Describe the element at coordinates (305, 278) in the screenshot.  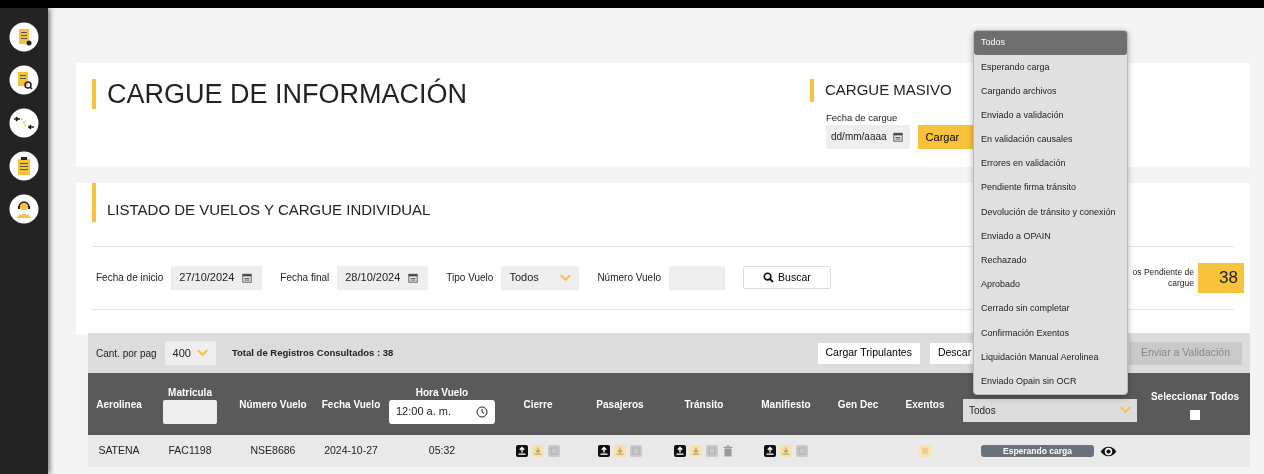
I see `field-label: Fecha final` at that location.